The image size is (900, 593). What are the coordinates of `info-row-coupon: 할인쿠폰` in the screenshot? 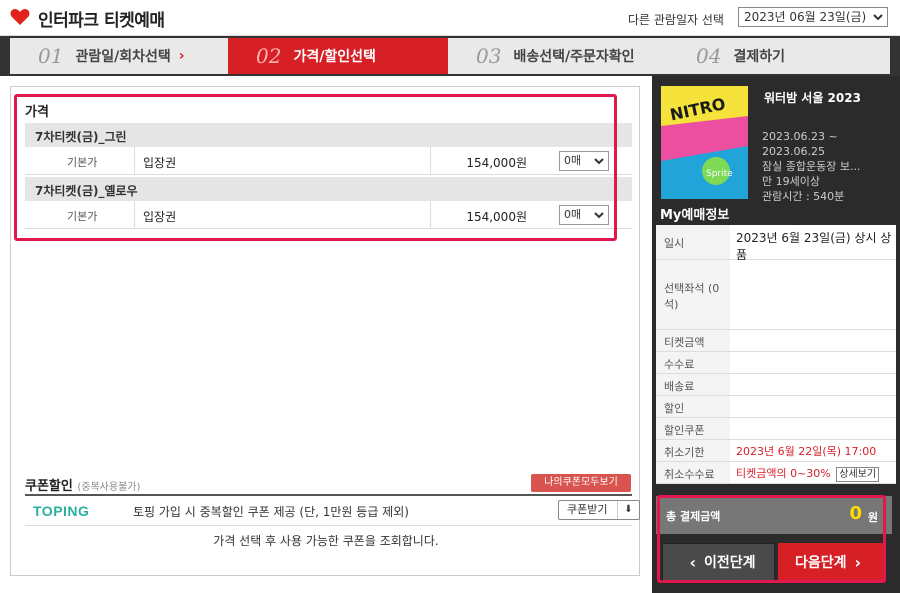 It's located at (776, 429).